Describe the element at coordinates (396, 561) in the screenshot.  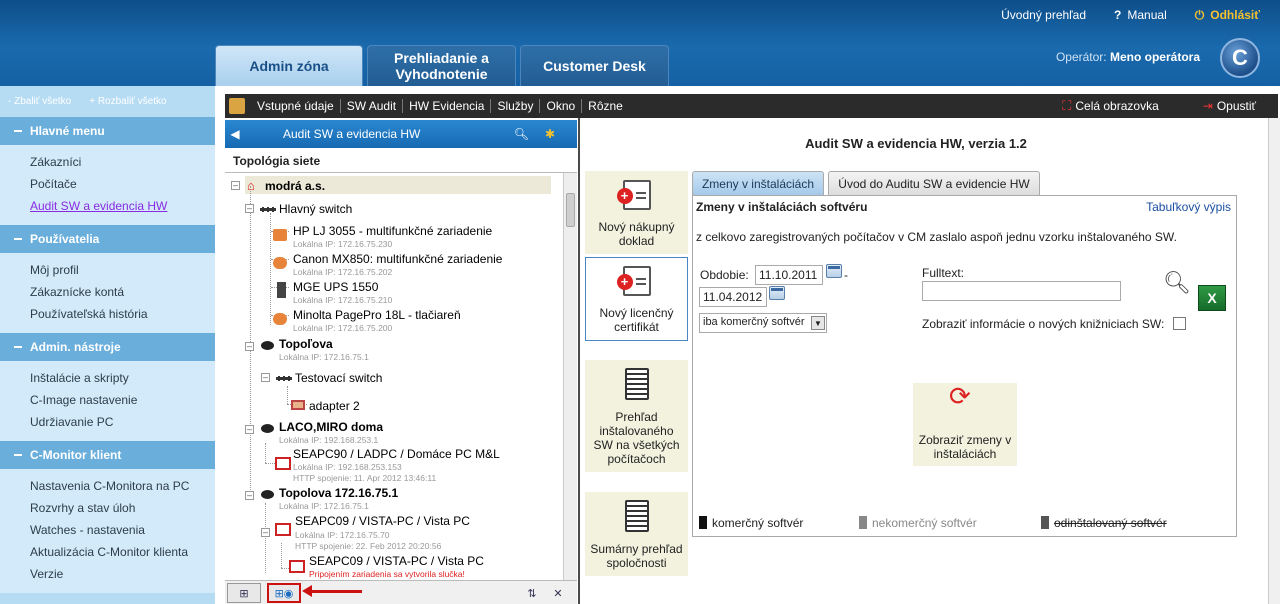
I see `tree-node-seapc09b: SEAPC09 / VISTA-PC / Vista PC` at that location.